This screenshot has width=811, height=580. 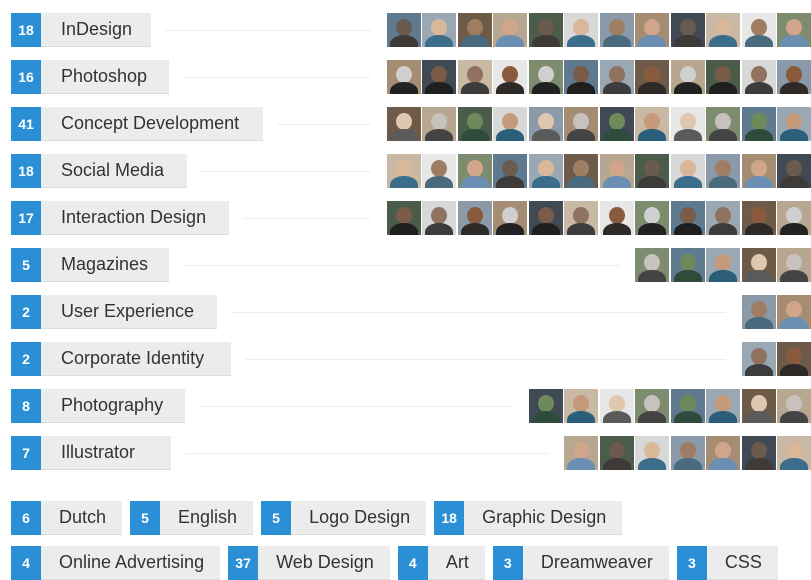 What do you see at coordinates (91, 453) in the screenshot?
I see `skill-pill: 7Illustrator` at bounding box center [91, 453].